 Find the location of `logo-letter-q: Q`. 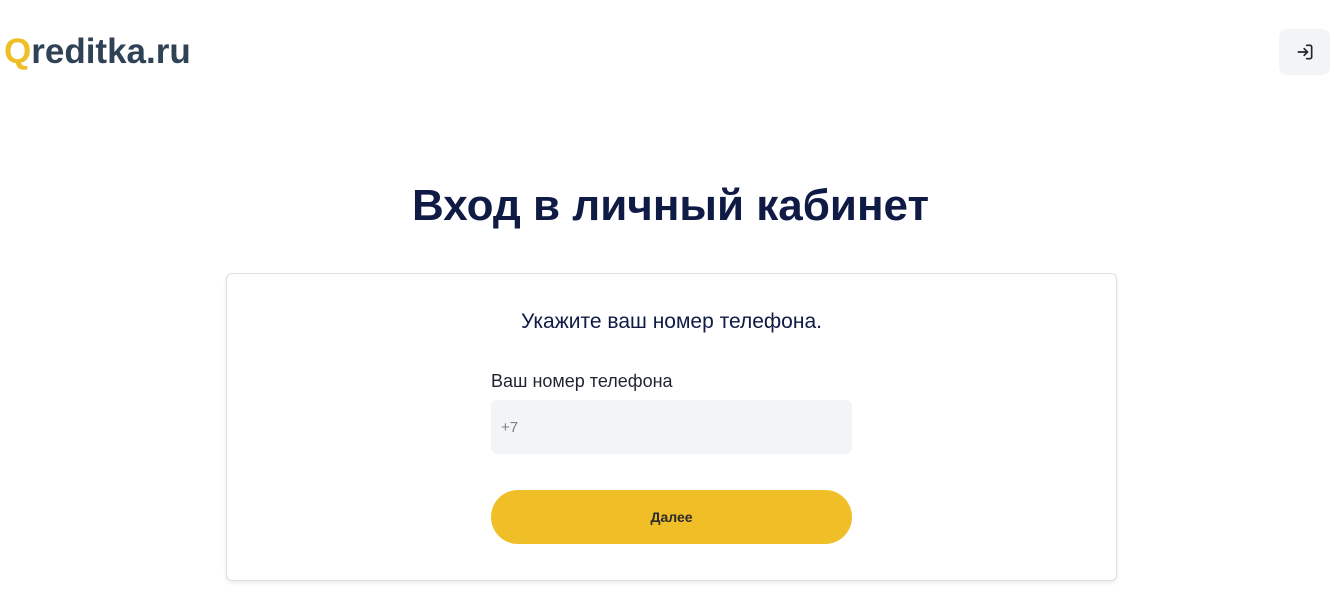

logo-letter-q: Q is located at coordinates (18, 51).